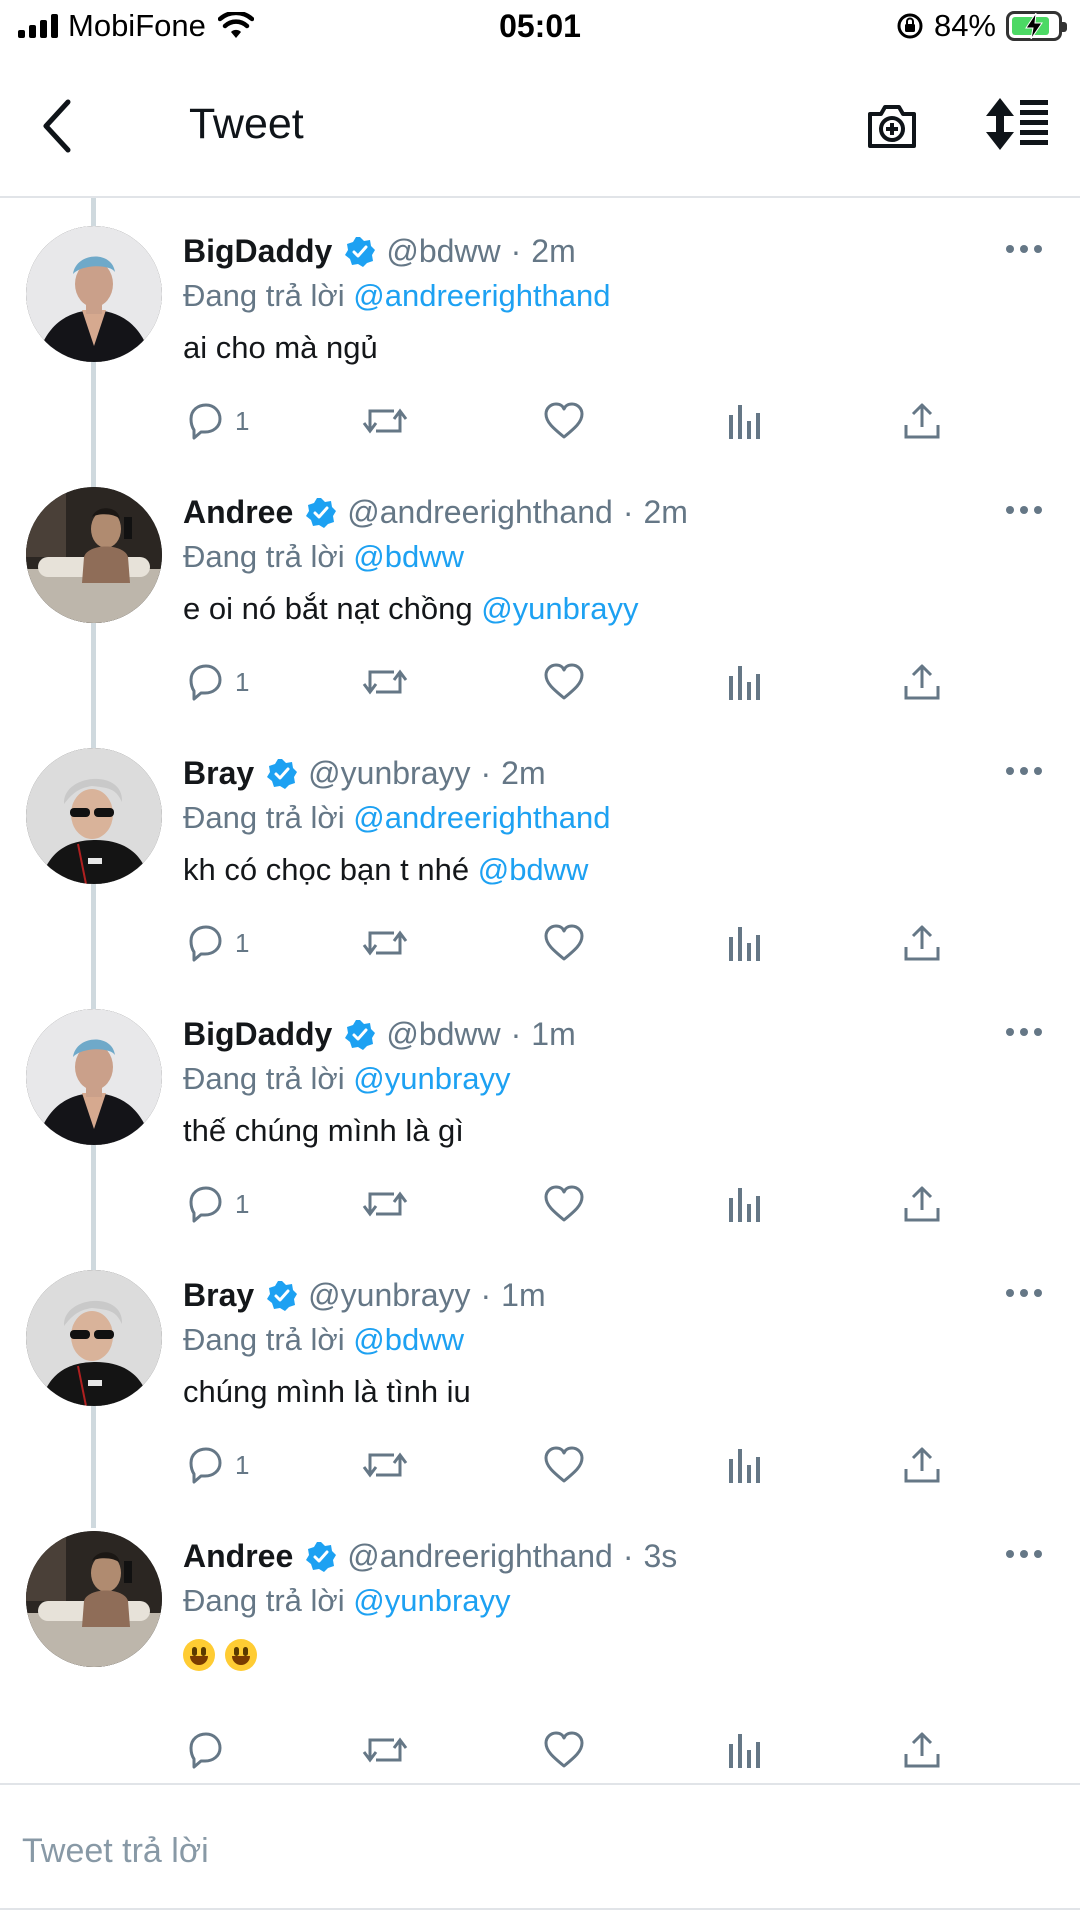  I want to click on replying-to: Đang trả lời @andreerighthand, so click(397, 296).